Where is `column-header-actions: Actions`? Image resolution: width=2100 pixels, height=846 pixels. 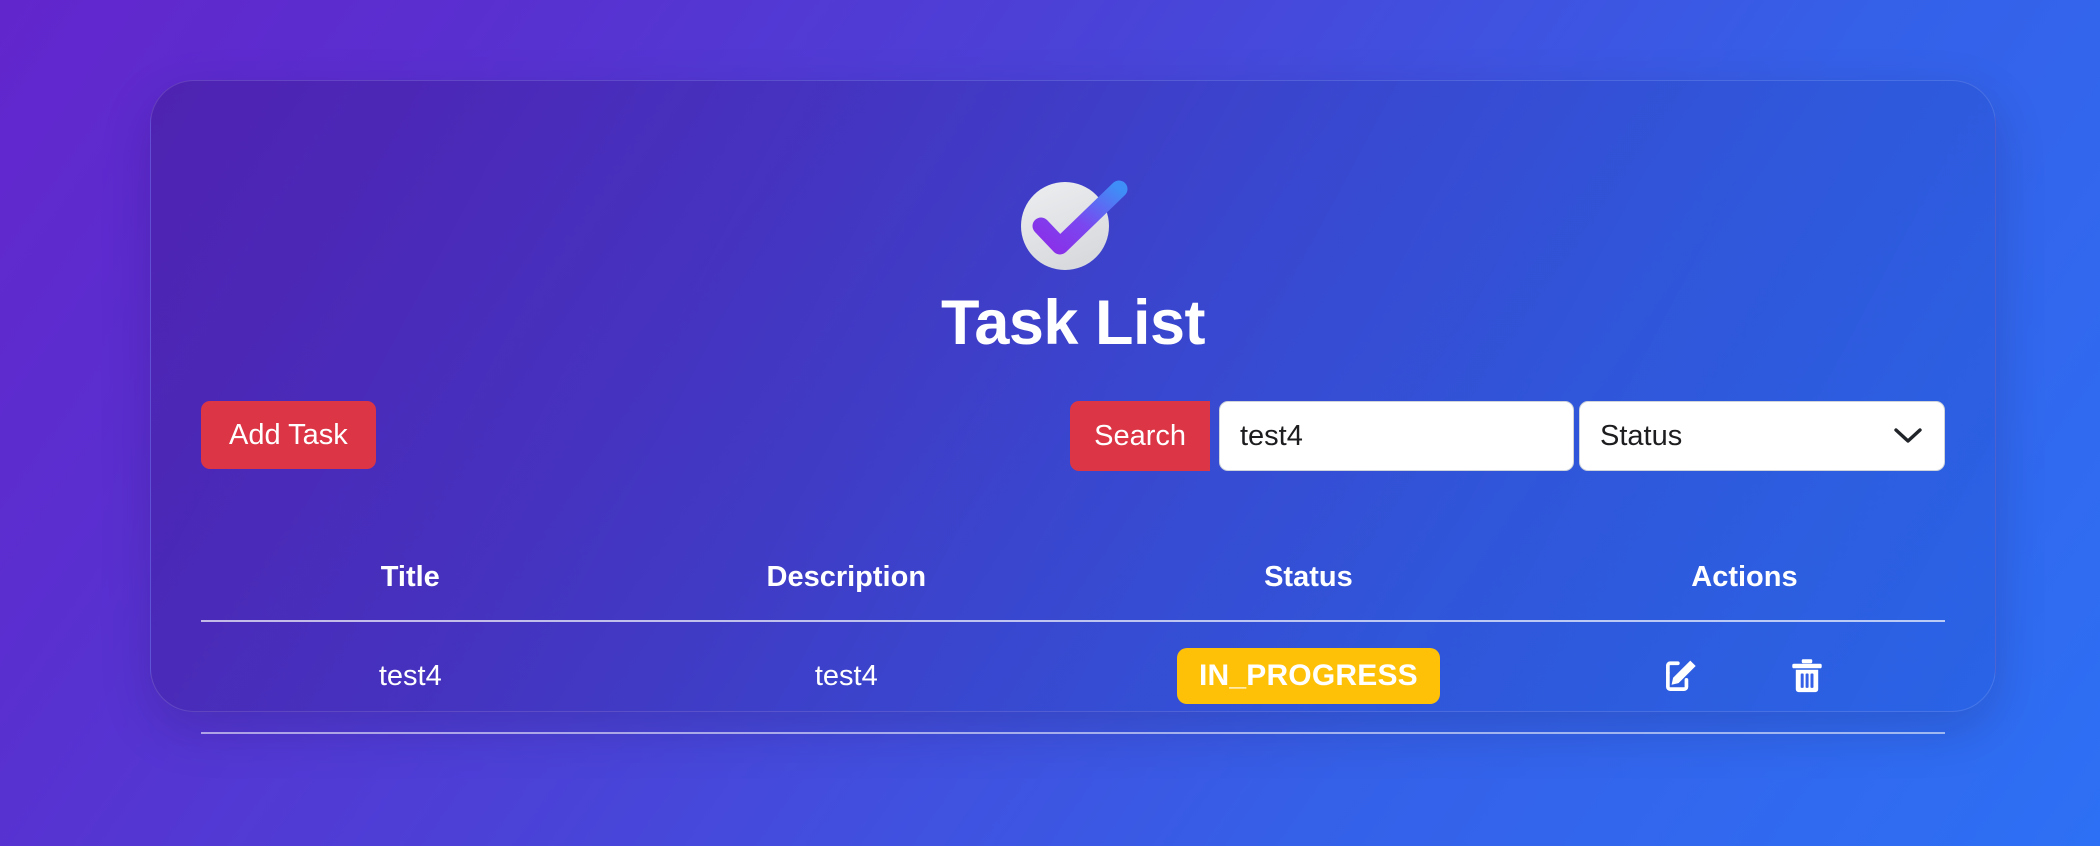 column-header-actions: Actions is located at coordinates (1744, 591).